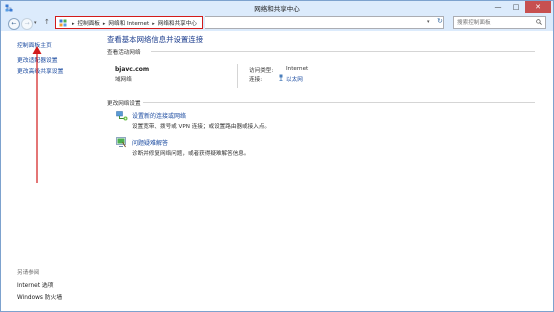 The width and height of the screenshot is (554, 312). I want to click on address-history-chevron-down-icon: ▾, so click(428, 22).